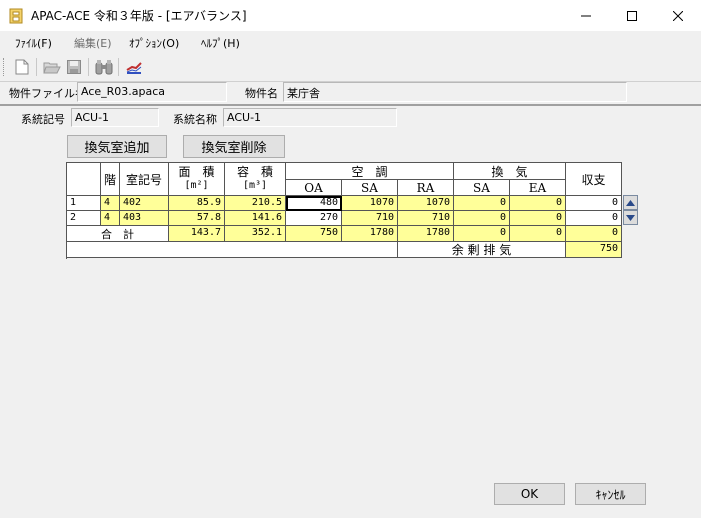  Describe the element at coordinates (197, 218) in the screenshot. I see `cell-area: 57.8` at that location.